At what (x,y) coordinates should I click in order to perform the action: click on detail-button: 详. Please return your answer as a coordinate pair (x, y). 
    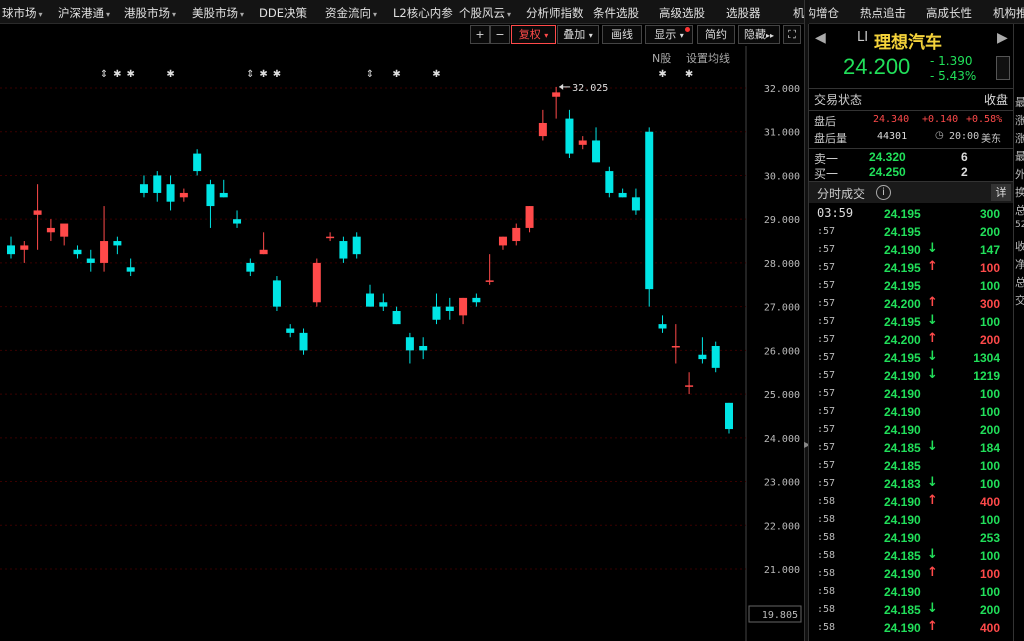
    Looking at the image, I should click on (1001, 192).